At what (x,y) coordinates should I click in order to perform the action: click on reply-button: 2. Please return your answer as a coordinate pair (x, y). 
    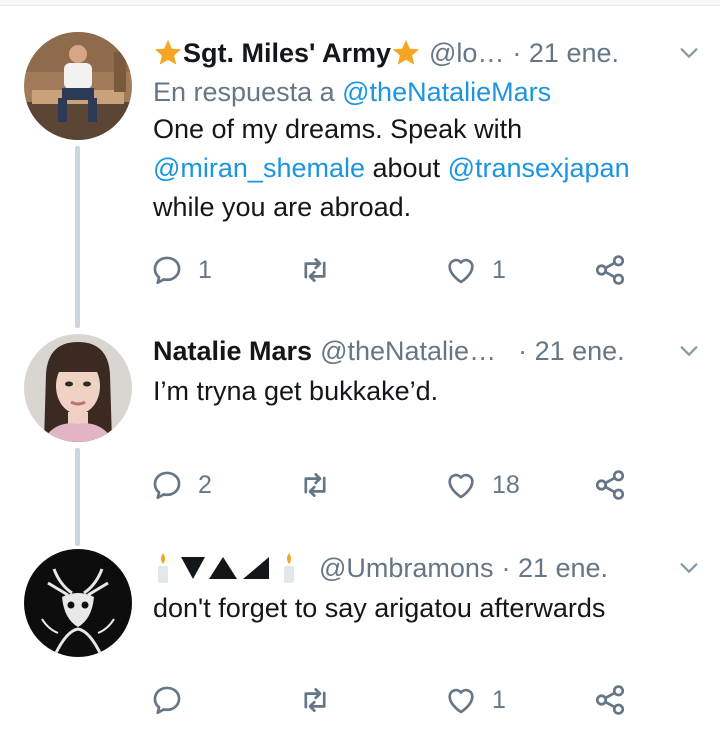
    Looking at the image, I should click on (181, 485).